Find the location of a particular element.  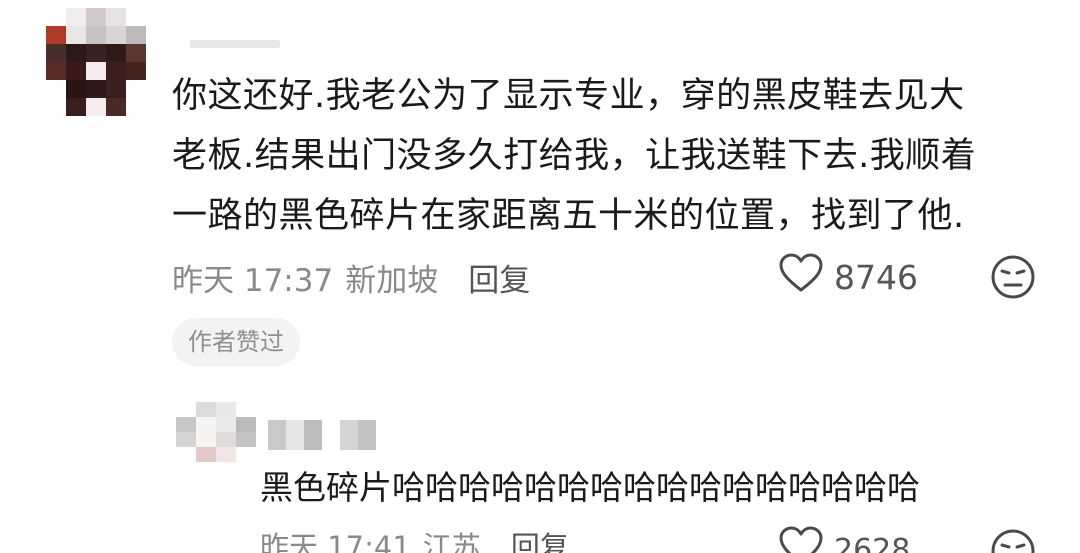

neutral-face-icon is located at coordinates (1013, 279).